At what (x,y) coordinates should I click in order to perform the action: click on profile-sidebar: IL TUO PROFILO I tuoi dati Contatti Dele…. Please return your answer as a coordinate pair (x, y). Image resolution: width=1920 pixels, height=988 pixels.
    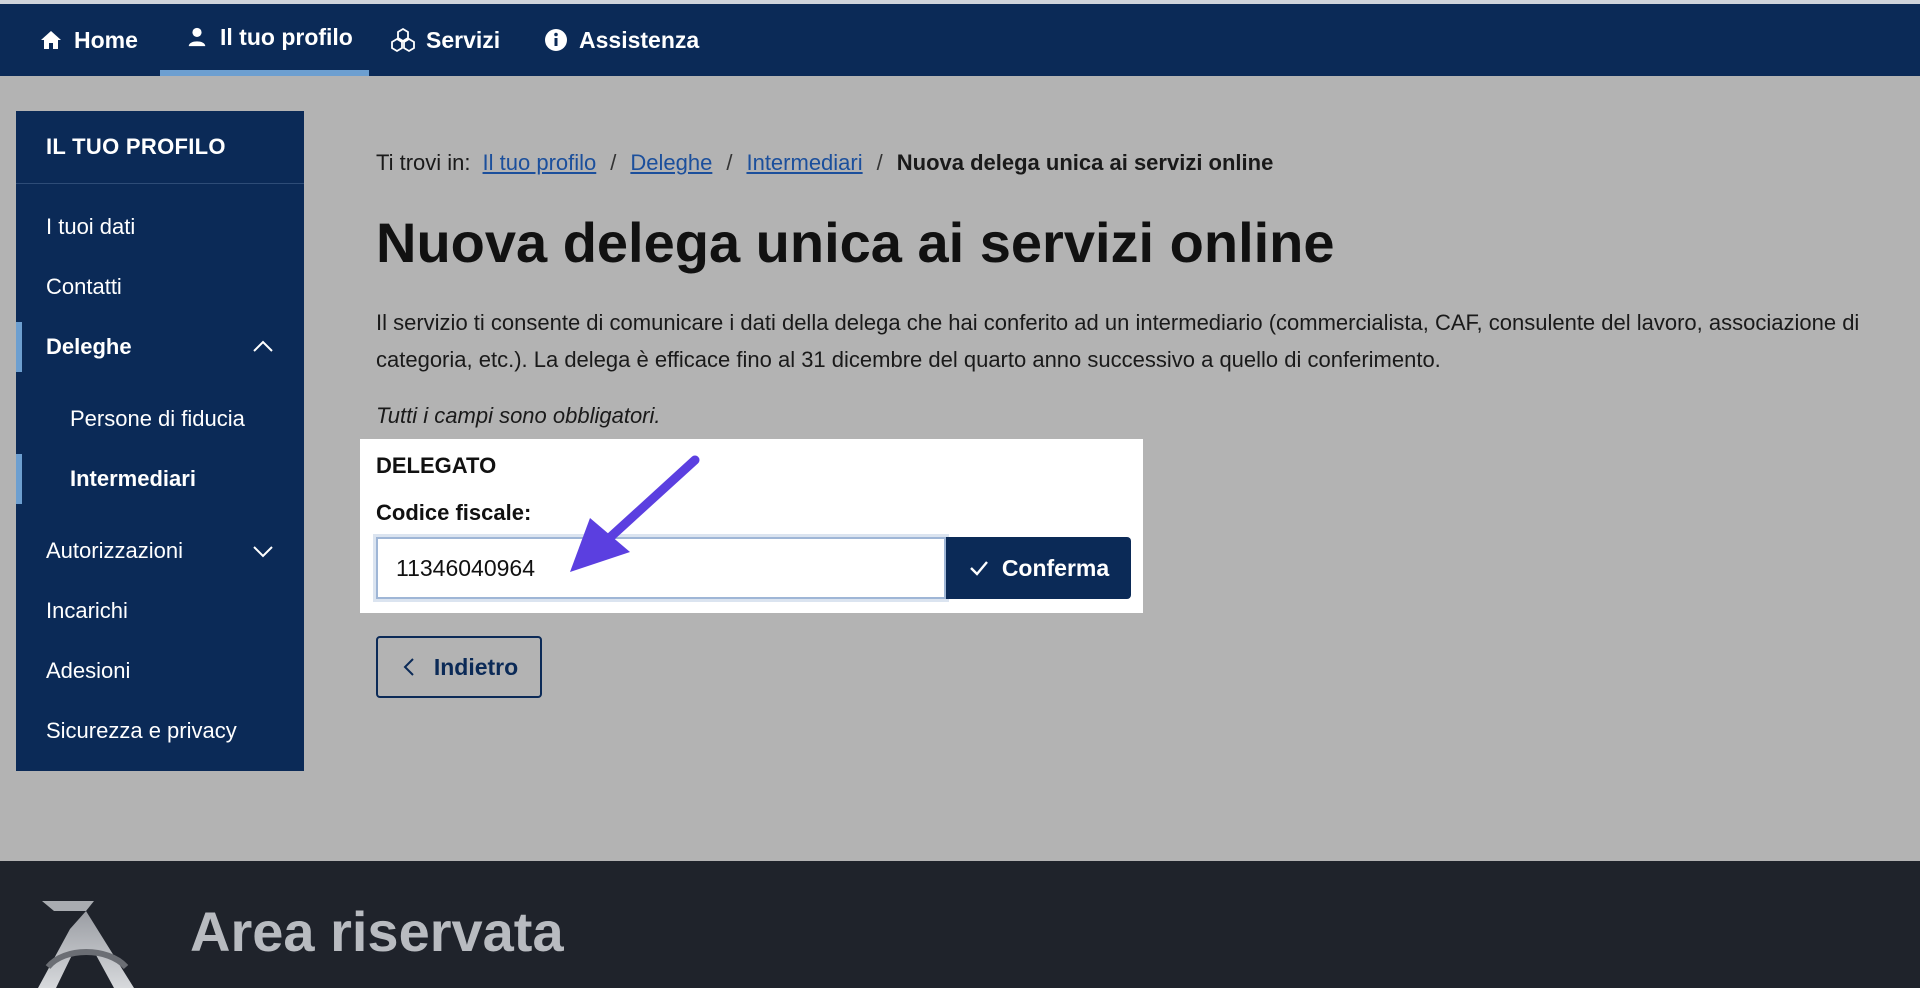
    Looking at the image, I should click on (160, 441).